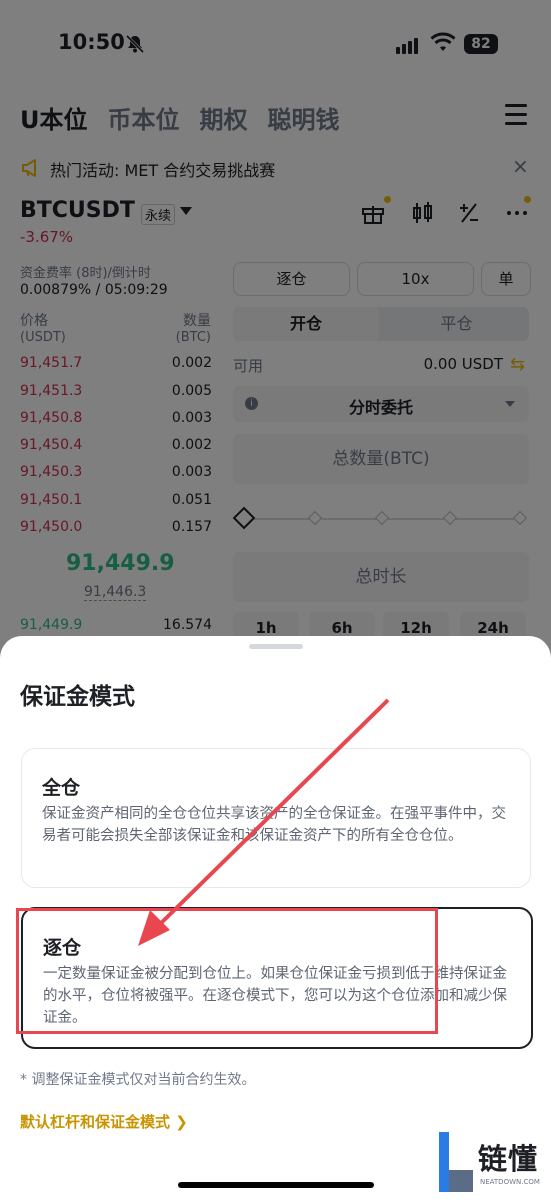 The image size is (551, 1200). I want to click on annotation-highlight-box, so click(227, 971).